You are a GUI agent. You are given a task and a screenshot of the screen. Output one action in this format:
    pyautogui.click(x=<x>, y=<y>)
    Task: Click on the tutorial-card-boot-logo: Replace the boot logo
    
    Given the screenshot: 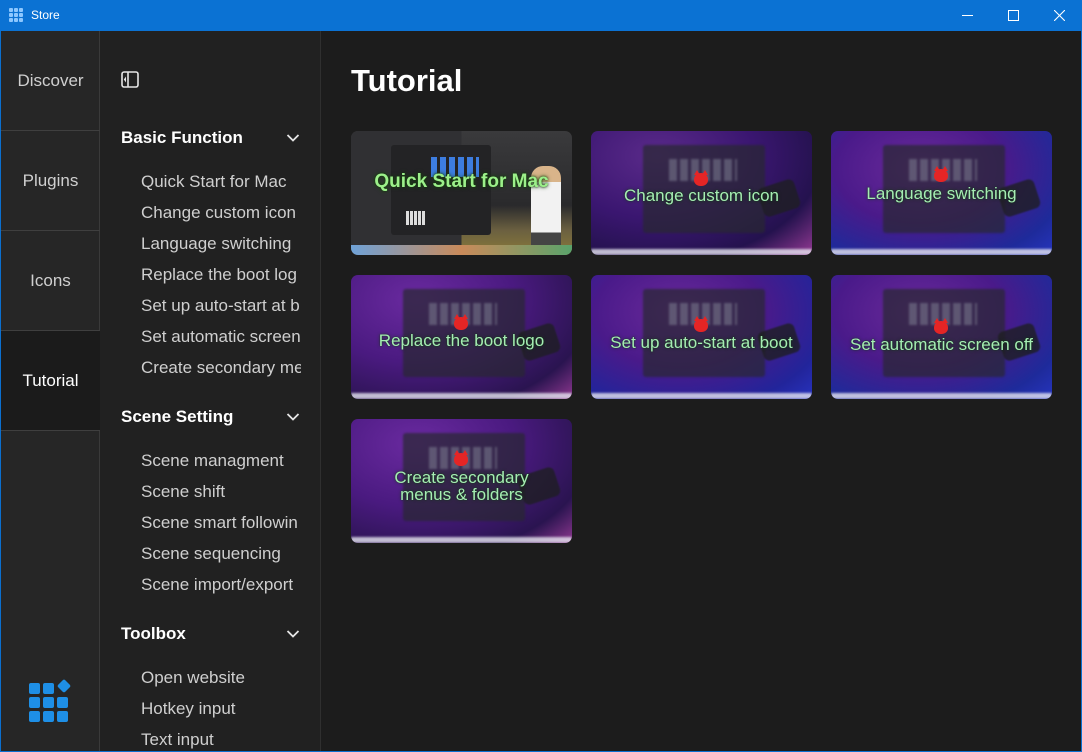 What is the action you would take?
    pyautogui.click(x=461, y=337)
    